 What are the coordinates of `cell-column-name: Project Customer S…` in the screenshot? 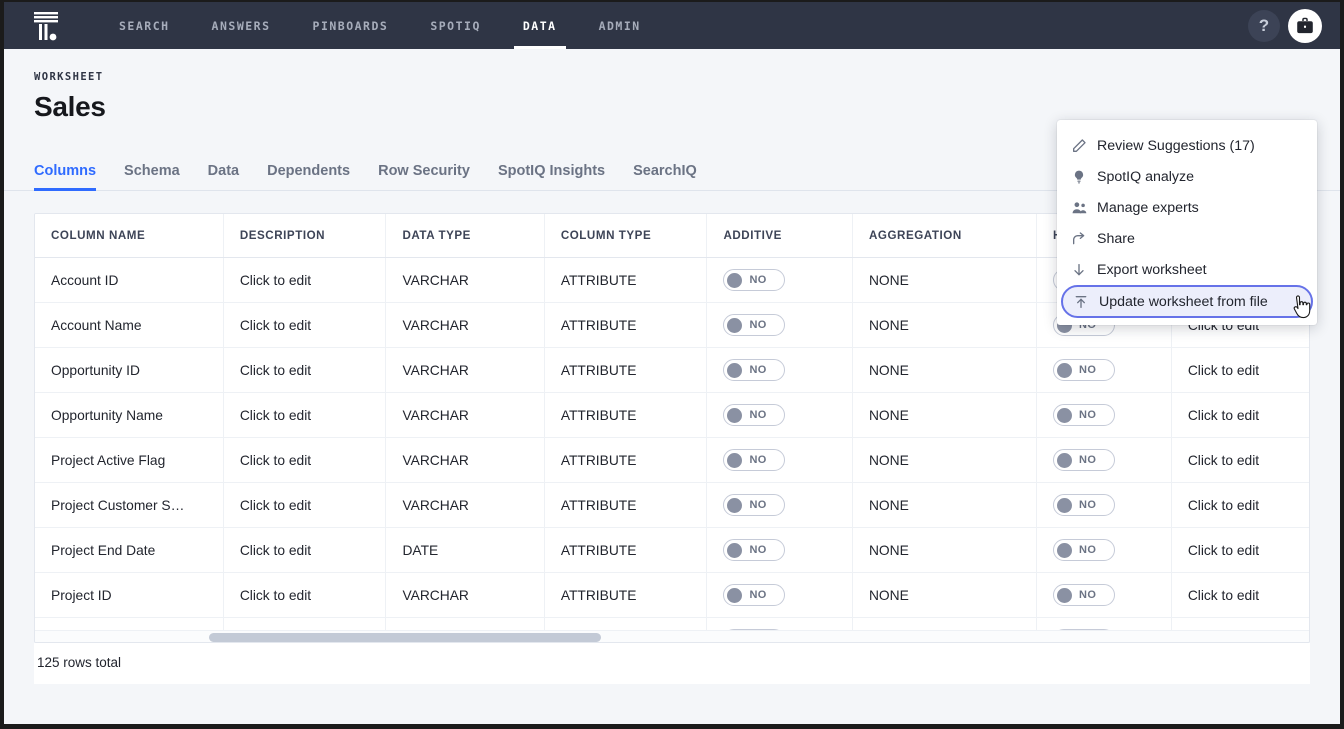 It's located at (129, 505).